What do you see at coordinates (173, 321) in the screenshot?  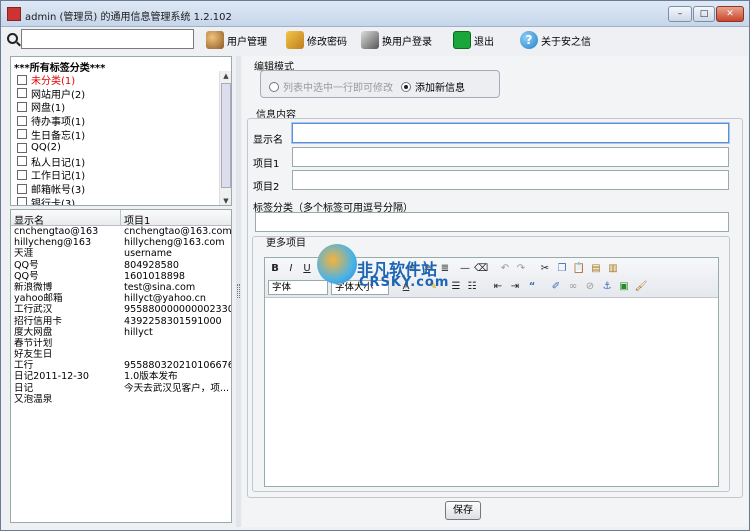 I see `cell-item1: 4392258301591000` at bounding box center [173, 321].